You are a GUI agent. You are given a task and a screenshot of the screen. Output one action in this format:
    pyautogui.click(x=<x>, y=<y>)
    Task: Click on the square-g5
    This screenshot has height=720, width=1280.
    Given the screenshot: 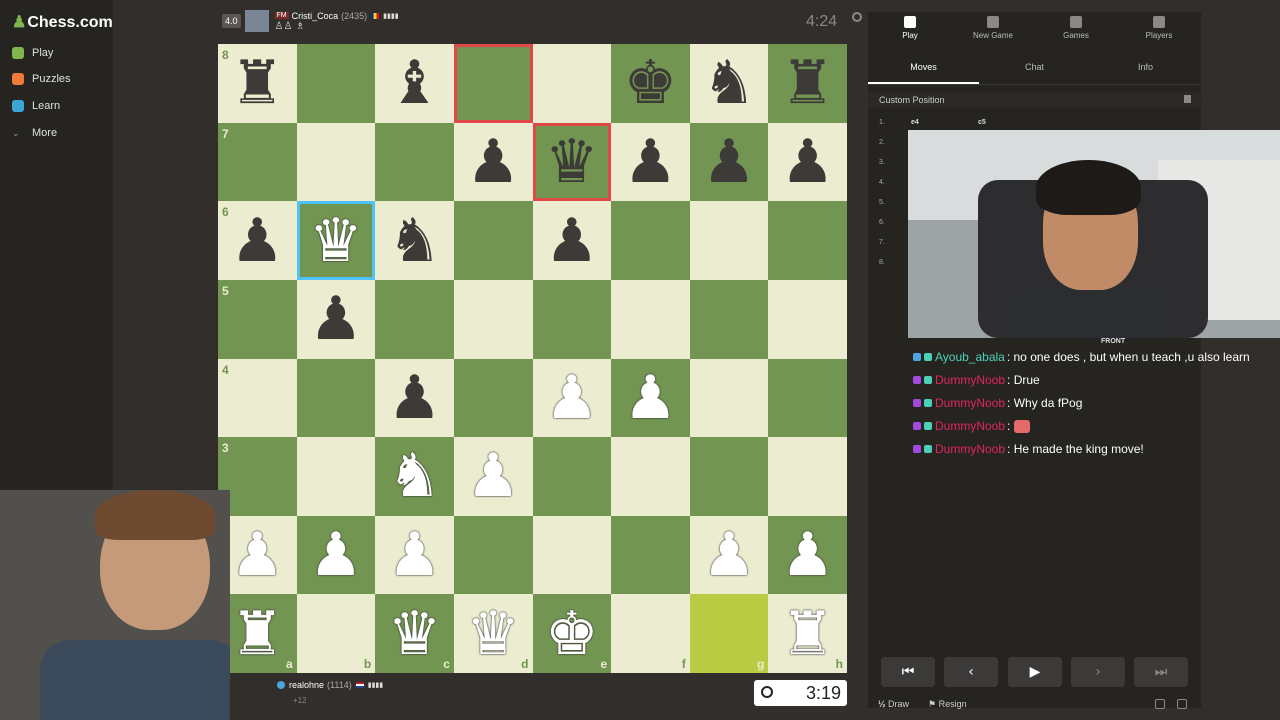 What is the action you would take?
    pyautogui.click(x=729, y=319)
    